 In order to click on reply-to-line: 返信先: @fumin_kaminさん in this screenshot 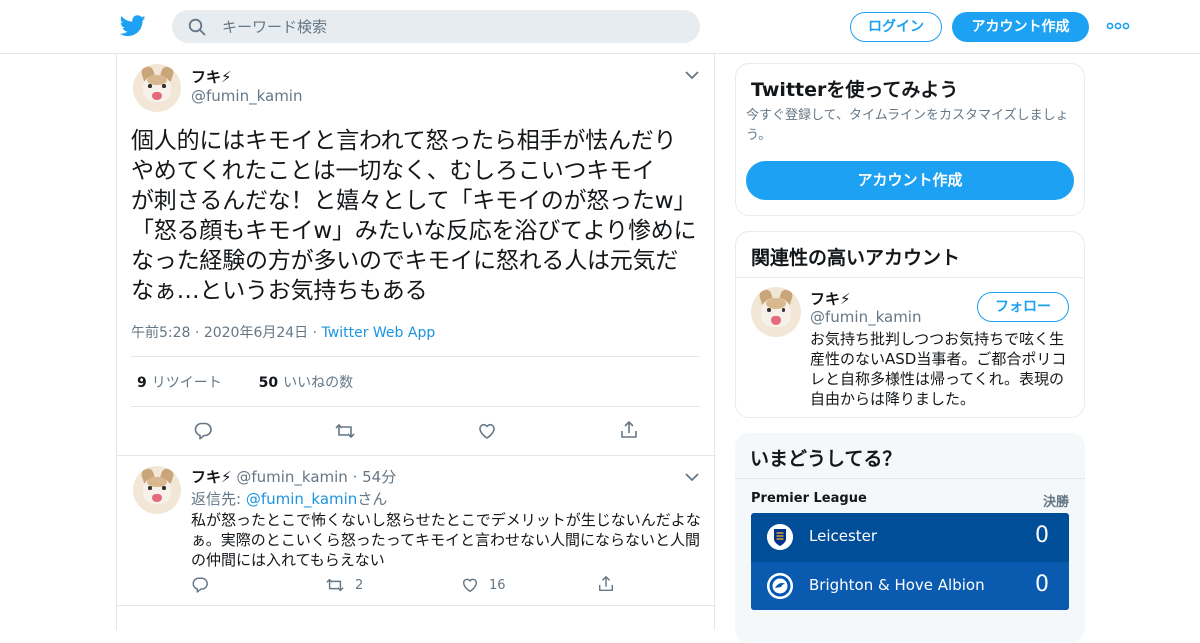, I will do `click(289, 499)`.